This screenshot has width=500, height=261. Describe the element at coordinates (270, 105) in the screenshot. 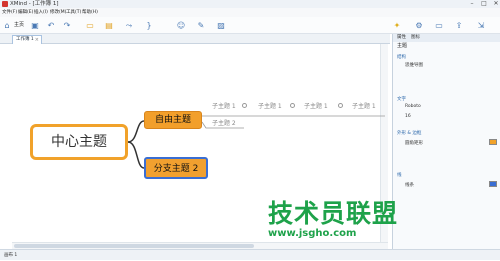

I see `subtopic-1b: 子主题 1` at that location.